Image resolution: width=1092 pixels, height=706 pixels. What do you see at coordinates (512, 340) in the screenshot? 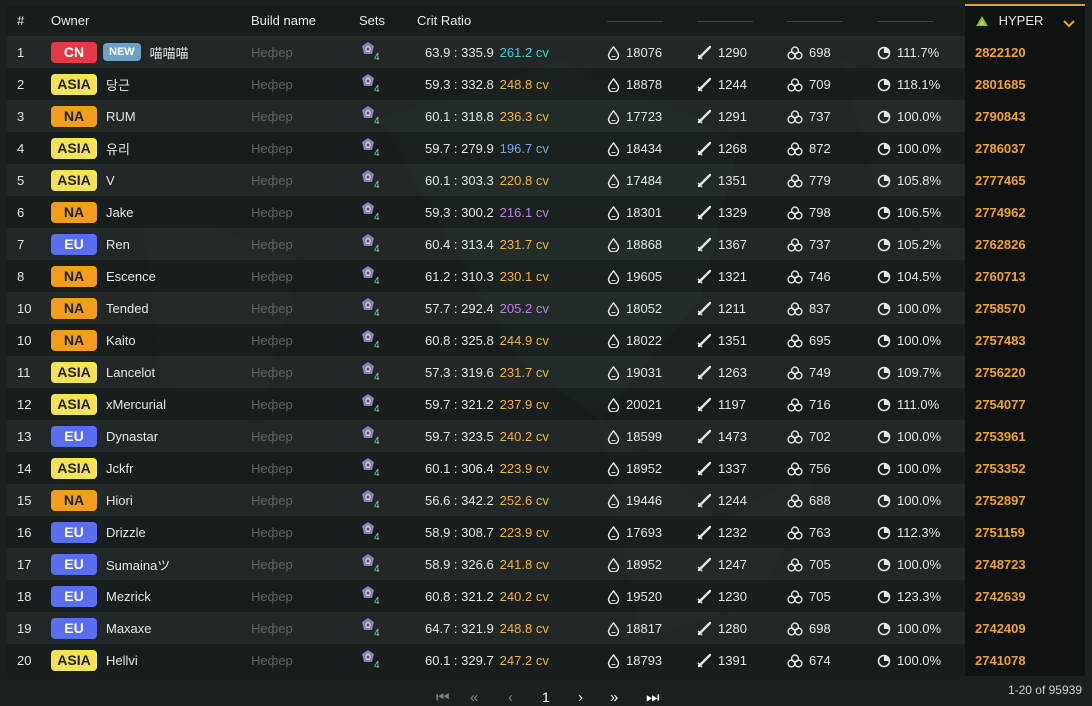
I see `crit-cell: 60.8 : 325.8 244.9 cv` at bounding box center [512, 340].